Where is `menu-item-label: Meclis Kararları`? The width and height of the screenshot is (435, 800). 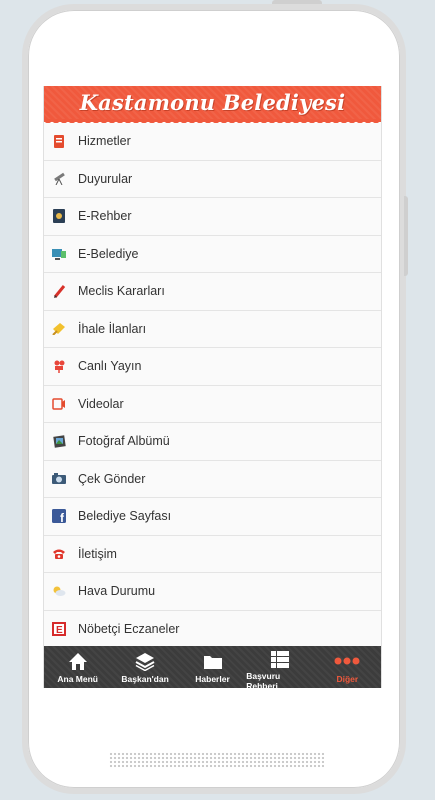 menu-item-label: Meclis Kararları is located at coordinates (121, 291).